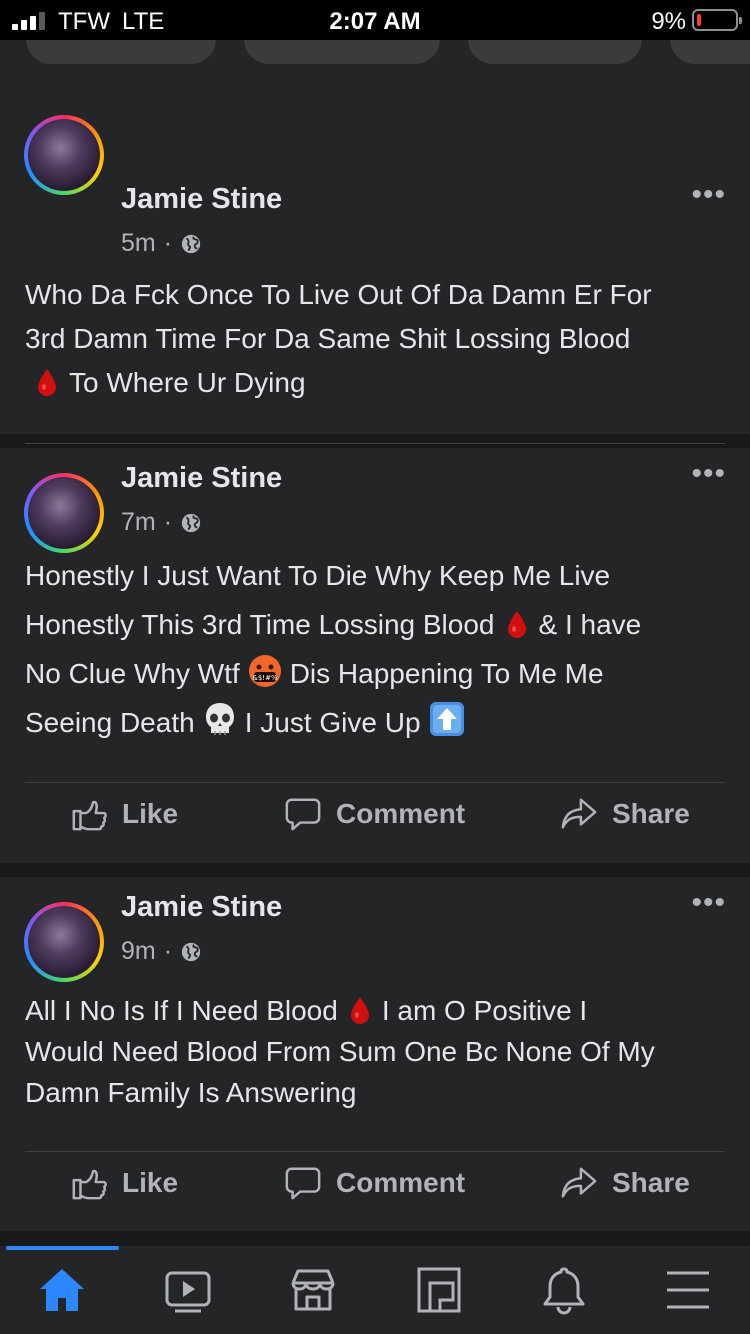  I want to click on post-time: 7m, so click(138, 522).